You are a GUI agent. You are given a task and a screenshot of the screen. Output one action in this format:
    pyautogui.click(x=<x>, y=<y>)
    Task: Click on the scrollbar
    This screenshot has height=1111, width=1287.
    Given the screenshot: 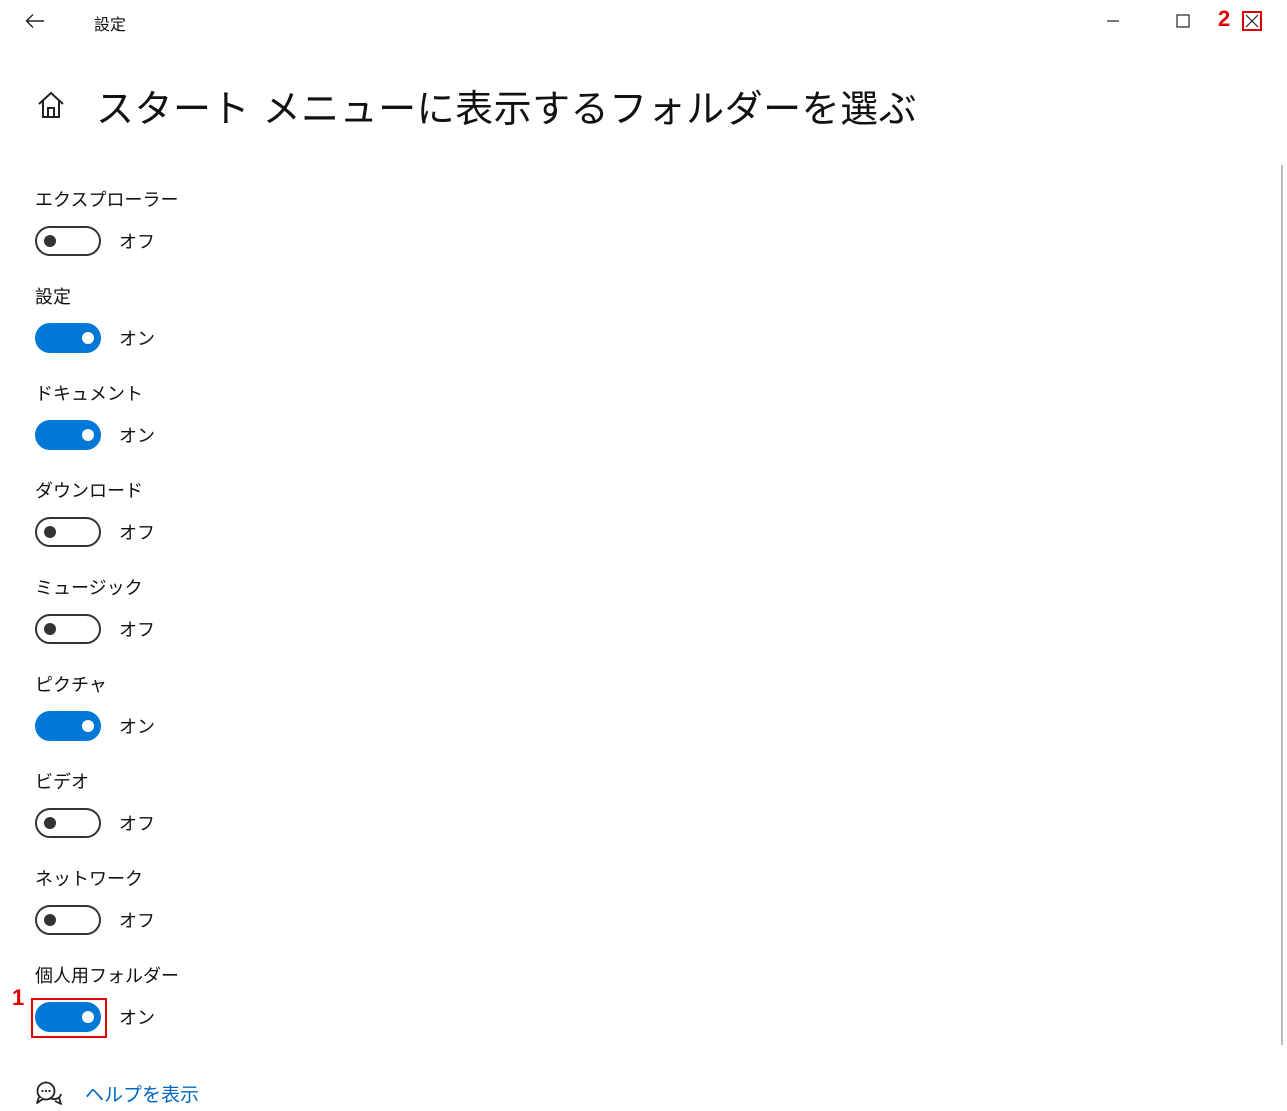 What is the action you would take?
    pyautogui.click(x=1282, y=605)
    